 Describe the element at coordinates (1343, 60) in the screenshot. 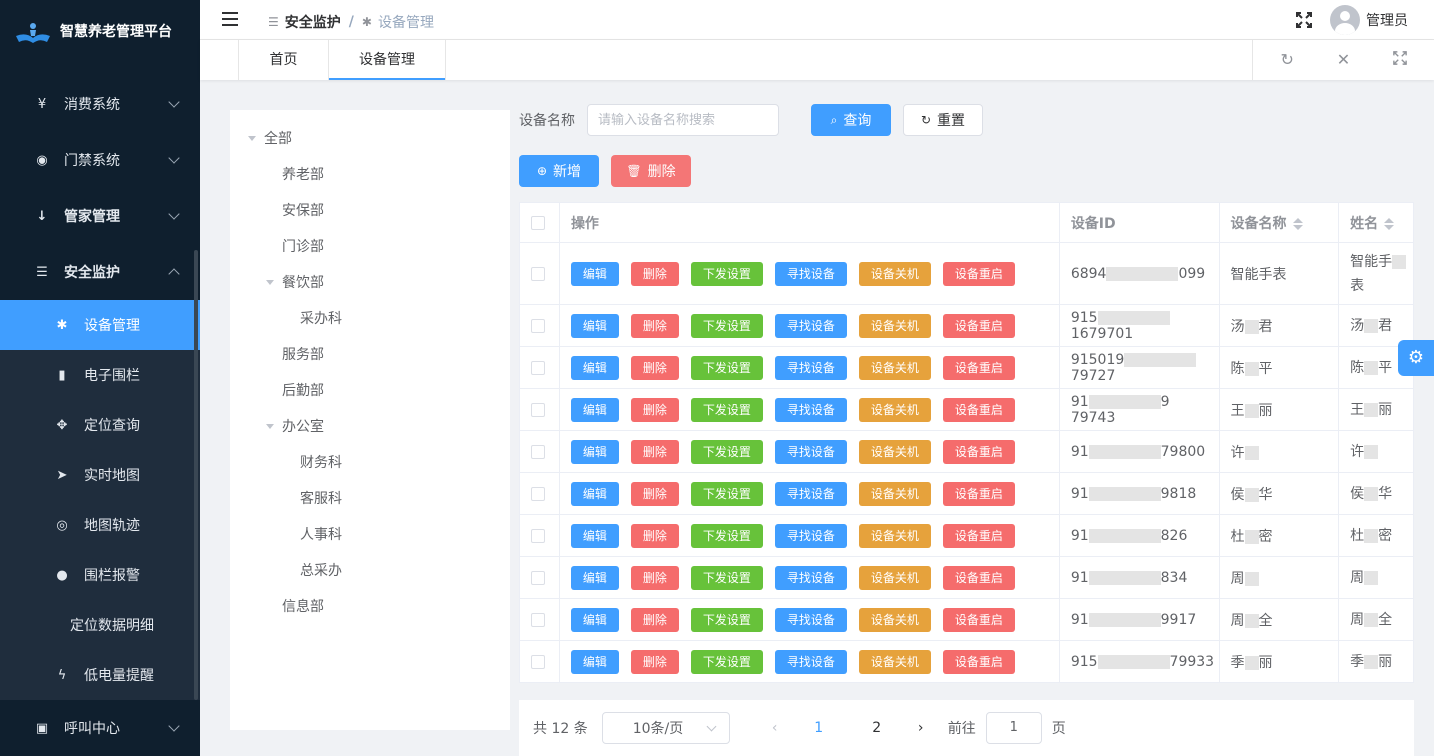

I see `close-icon: ✕` at that location.